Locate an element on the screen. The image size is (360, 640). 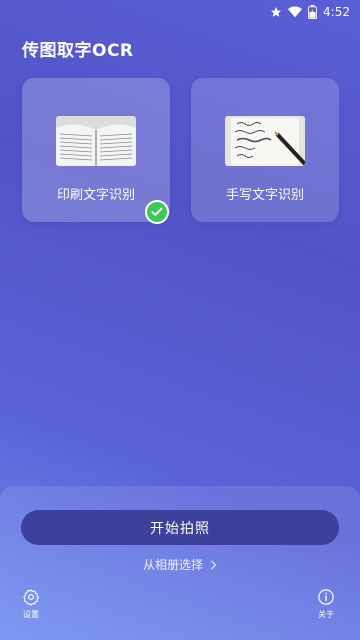
mode-label-handwriting: 手写文字识别 is located at coordinates (264, 195).